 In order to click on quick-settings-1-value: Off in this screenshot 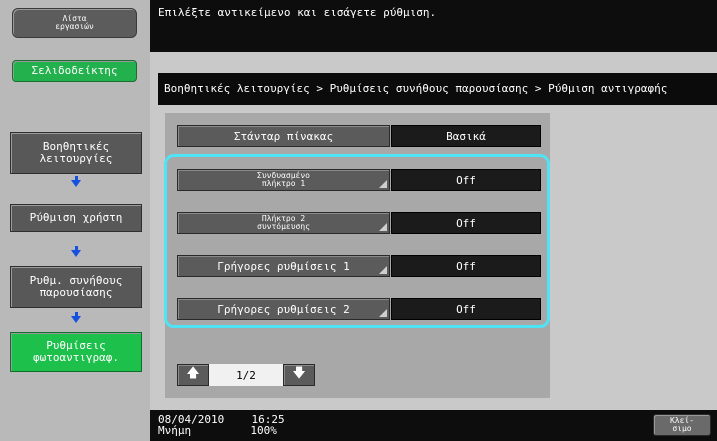, I will do `click(466, 266)`.